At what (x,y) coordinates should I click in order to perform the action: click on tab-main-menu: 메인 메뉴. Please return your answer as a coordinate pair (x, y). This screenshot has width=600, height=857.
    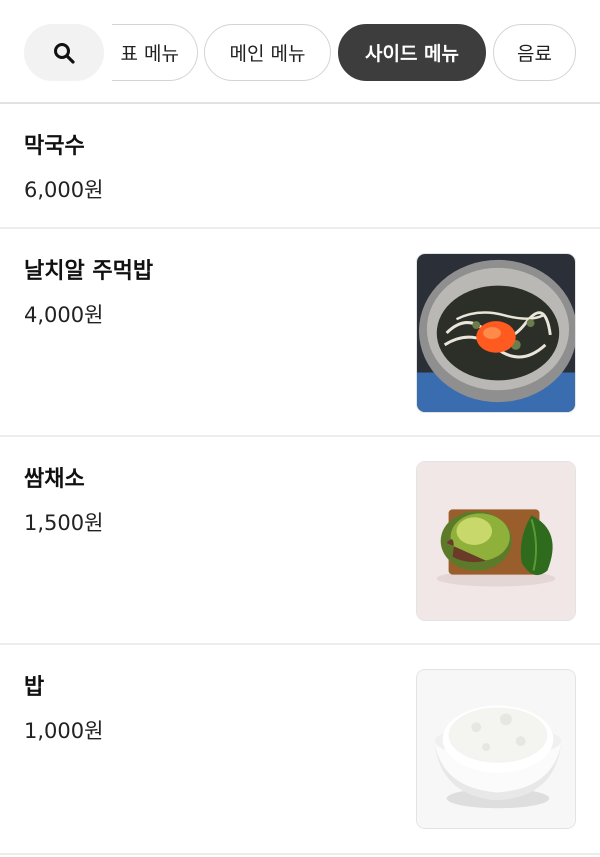
    Looking at the image, I should click on (267, 52).